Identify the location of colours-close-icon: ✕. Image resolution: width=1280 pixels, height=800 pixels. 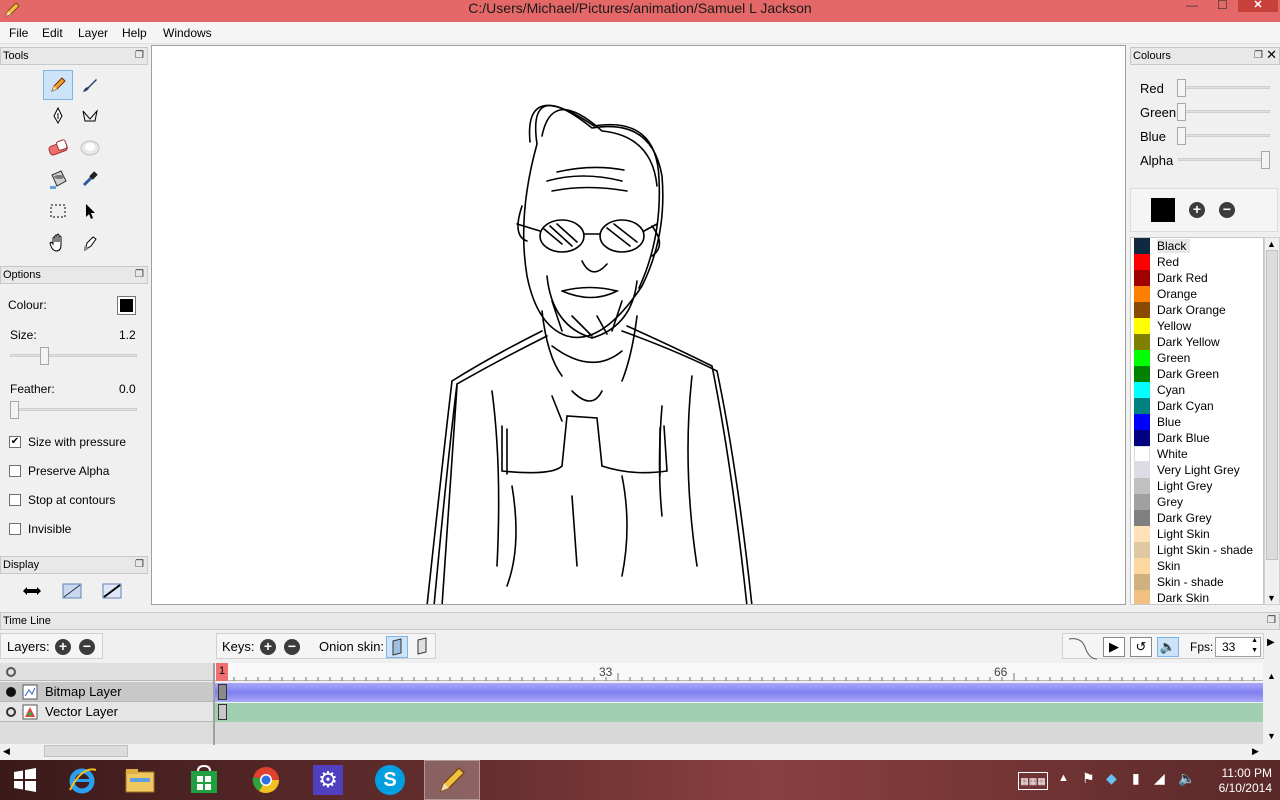
(1271, 55).